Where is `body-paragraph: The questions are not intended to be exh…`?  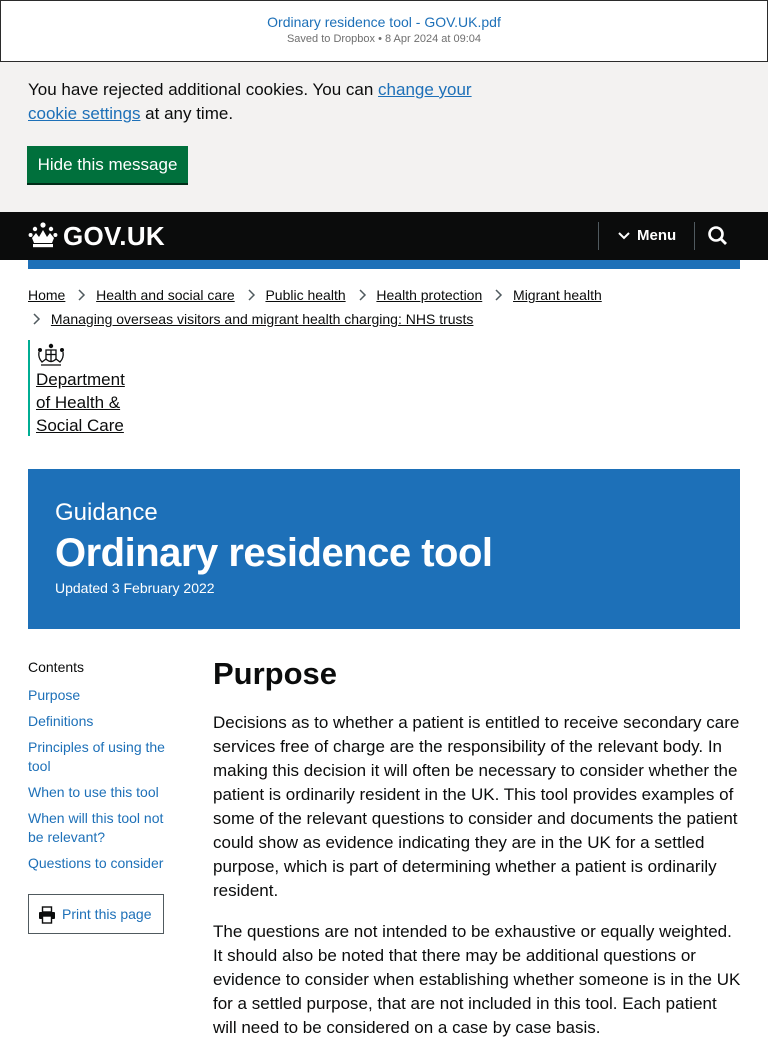
body-paragraph: The questions are not intended to be exh… is located at coordinates (477, 979).